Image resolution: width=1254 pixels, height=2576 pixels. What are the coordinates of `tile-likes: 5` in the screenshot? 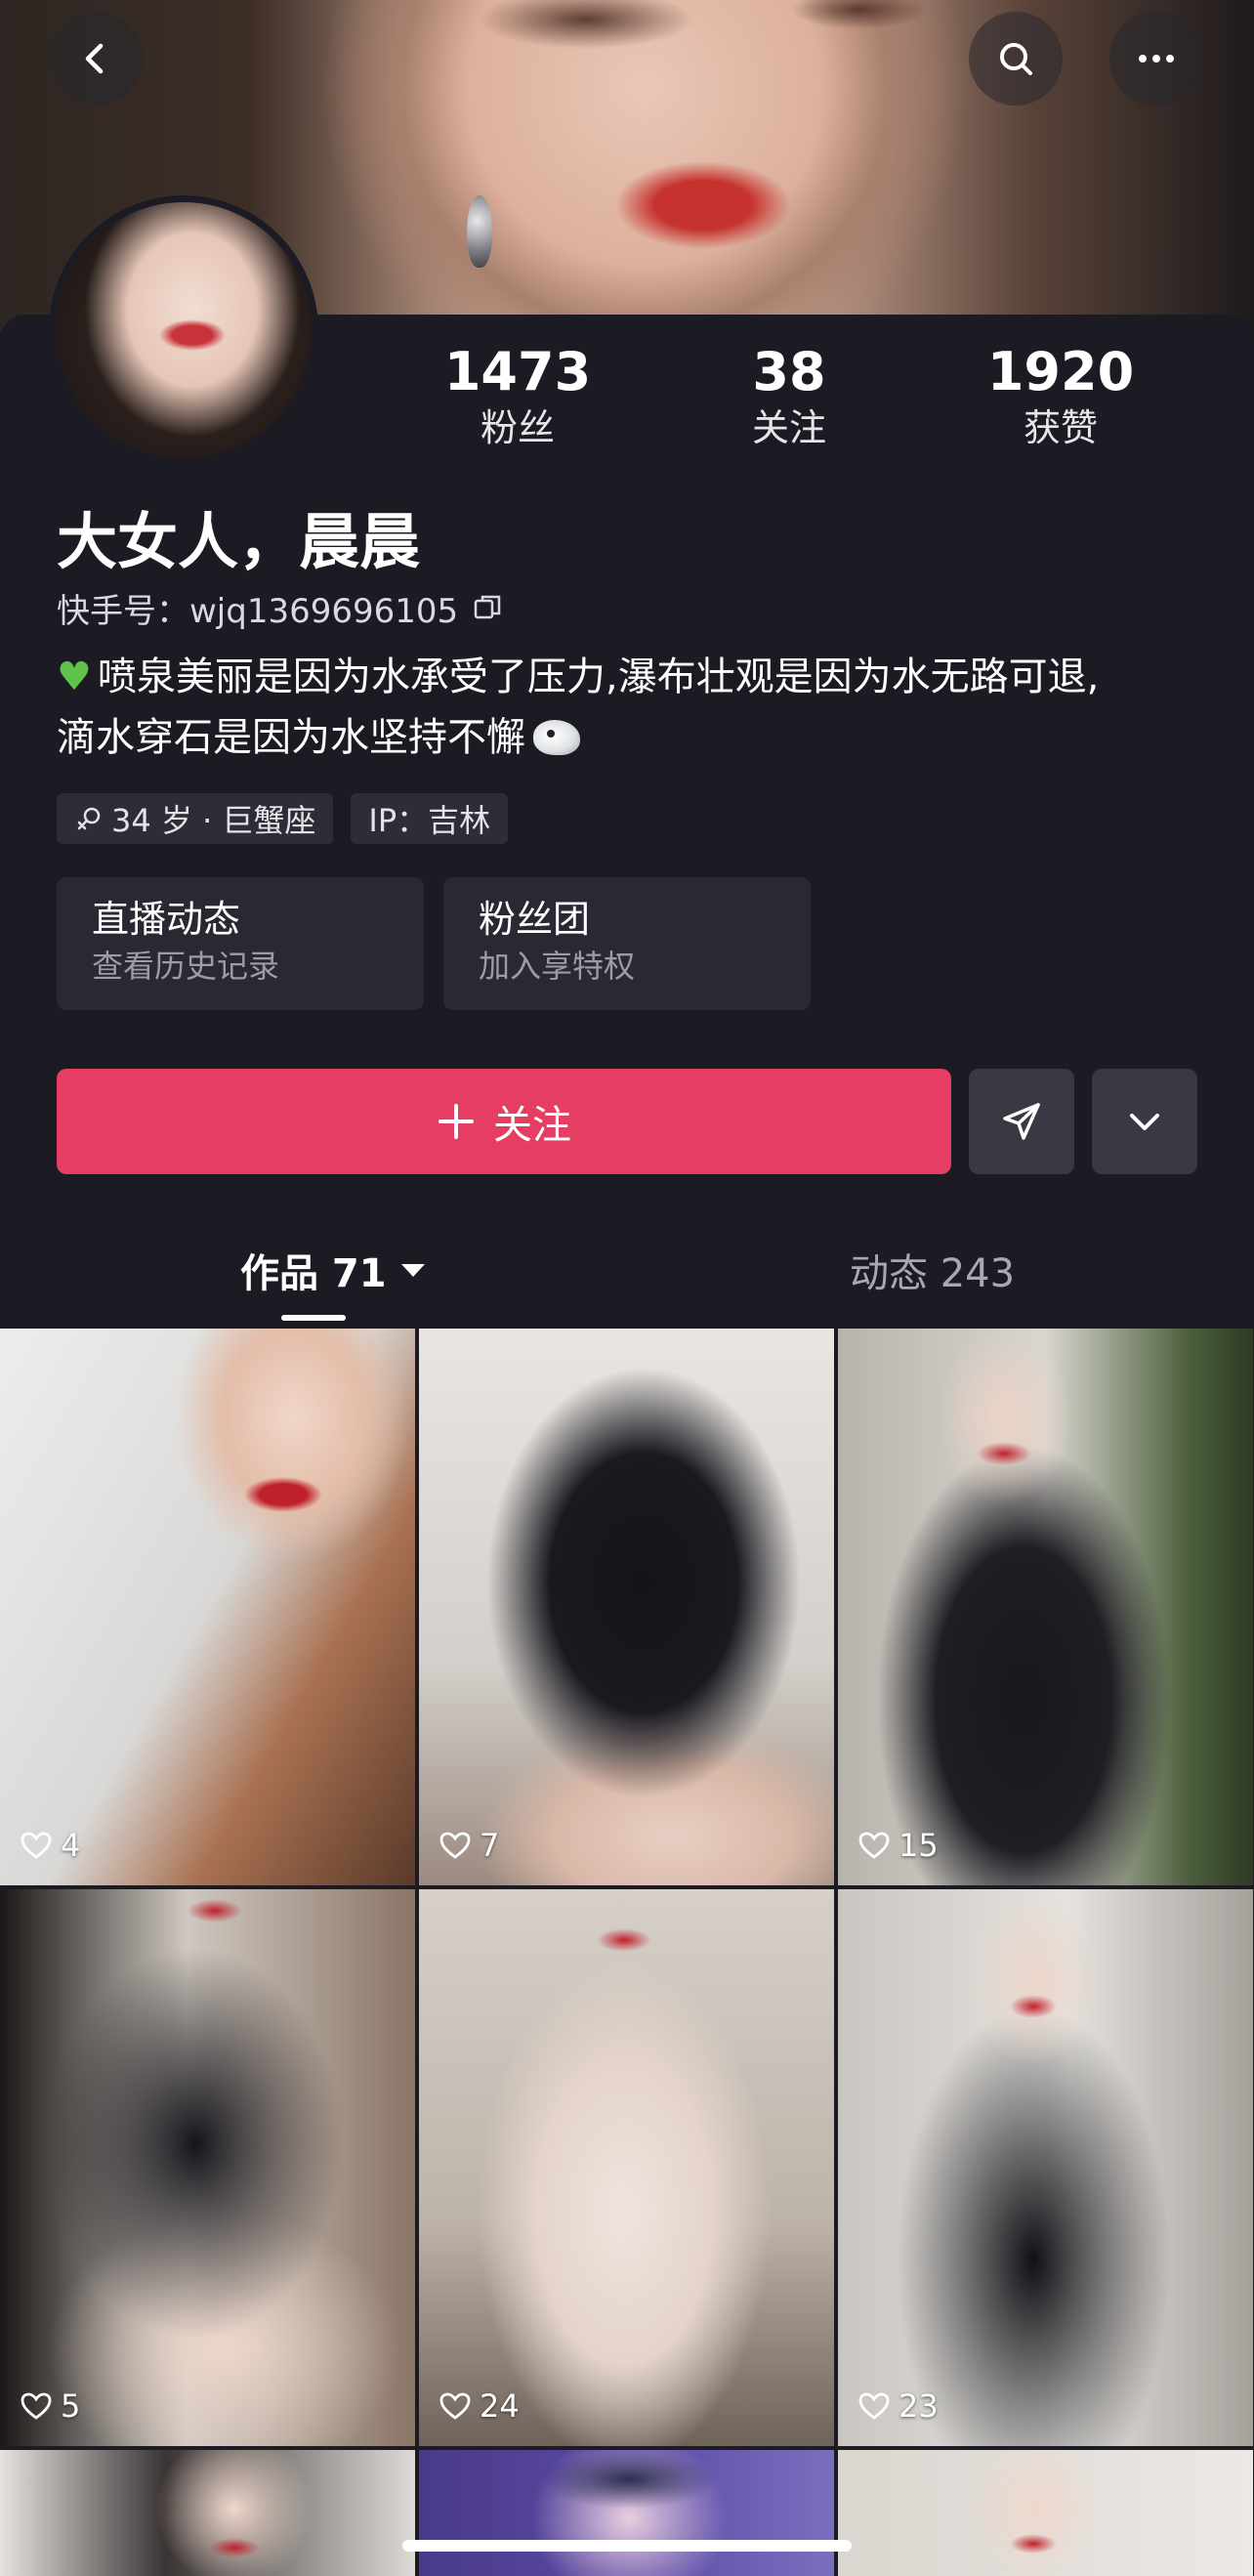 It's located at (50, 2406).